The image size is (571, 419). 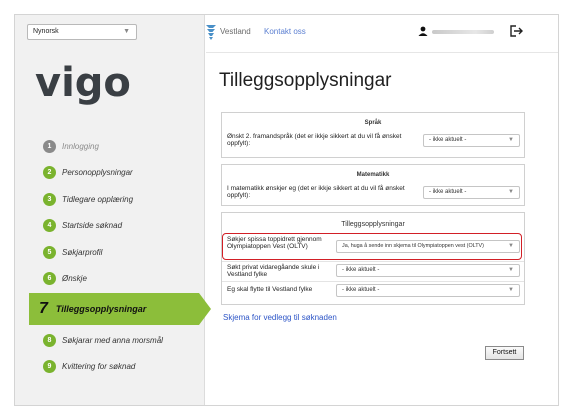 What do you see at coordinates (270, 289) in the screenshot?
I see `question-label: Eg skal flytte til Vestland fylke` at bounding box center [270, 289].